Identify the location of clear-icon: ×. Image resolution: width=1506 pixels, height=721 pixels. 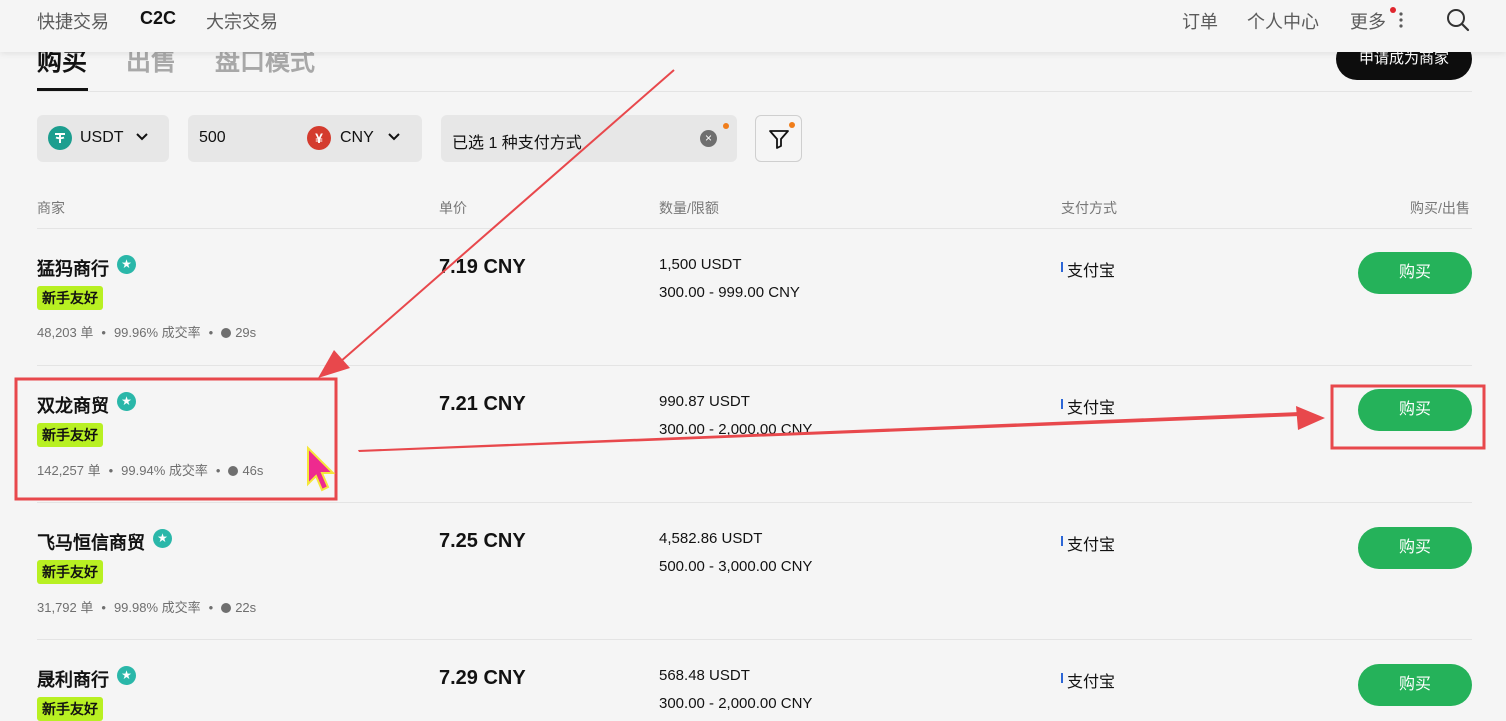
(708, 138).